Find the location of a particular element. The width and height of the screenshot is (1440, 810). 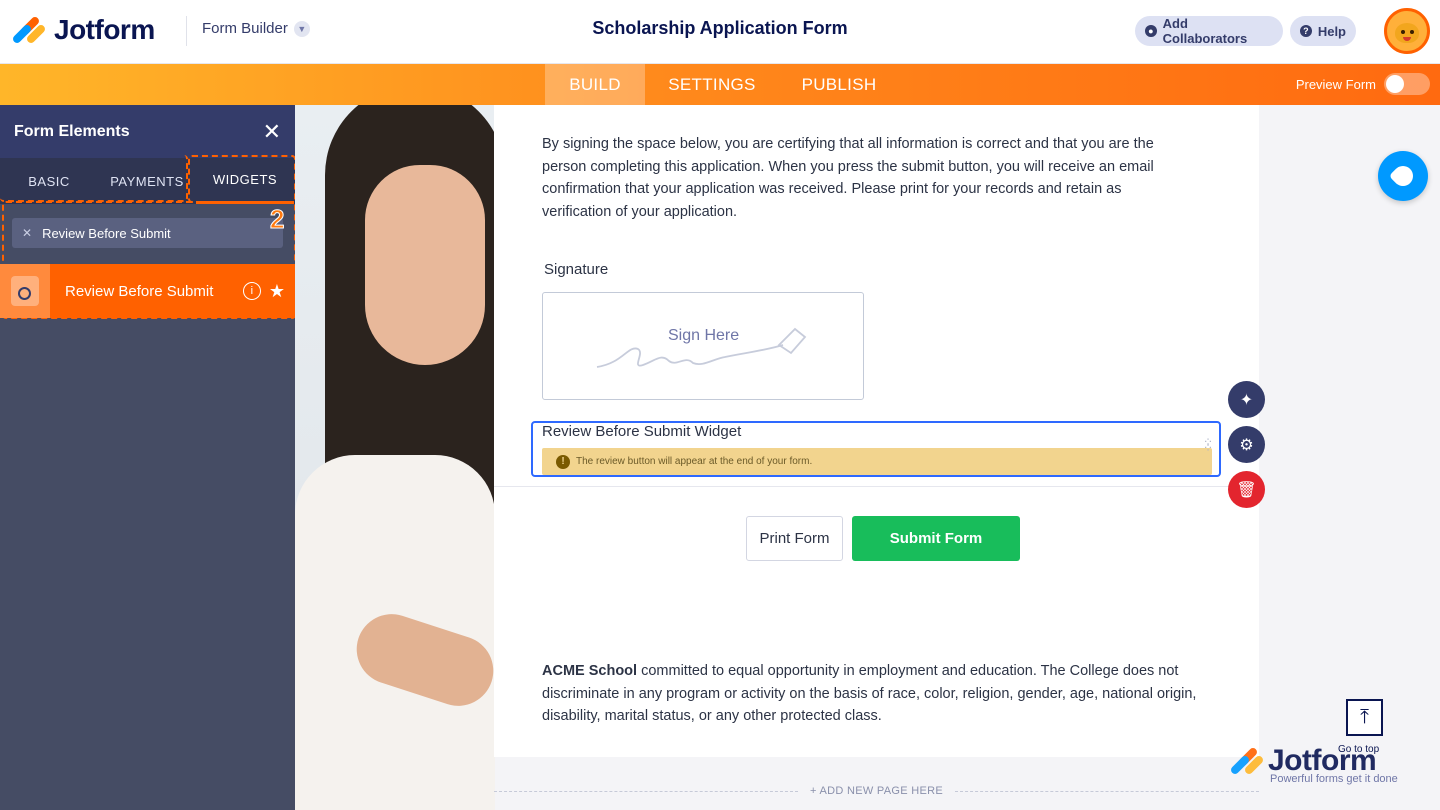

add-collaborators-label: Add Collaborators is located at coordinates (1205, 31).